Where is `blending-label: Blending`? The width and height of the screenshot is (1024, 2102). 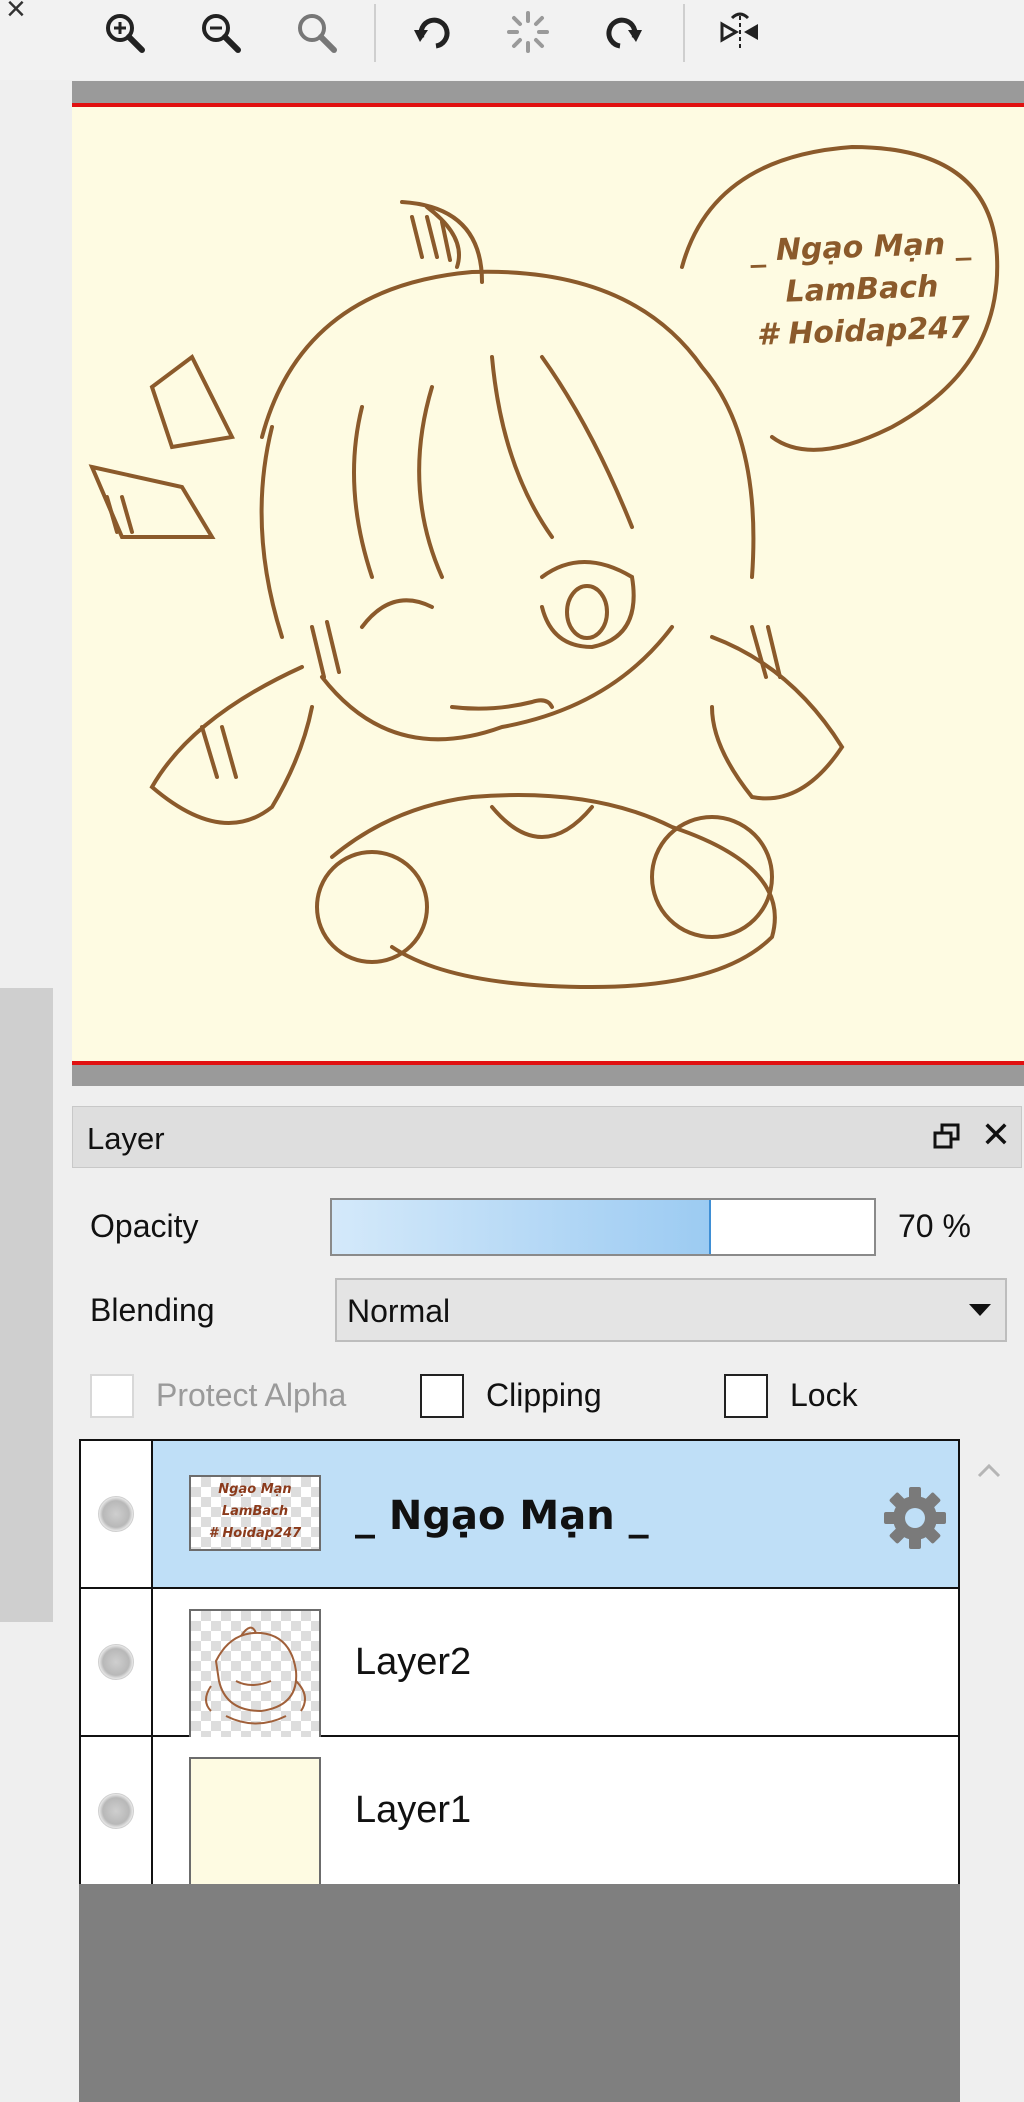 blending-label: Blending is located at coordinates (152, 1310).